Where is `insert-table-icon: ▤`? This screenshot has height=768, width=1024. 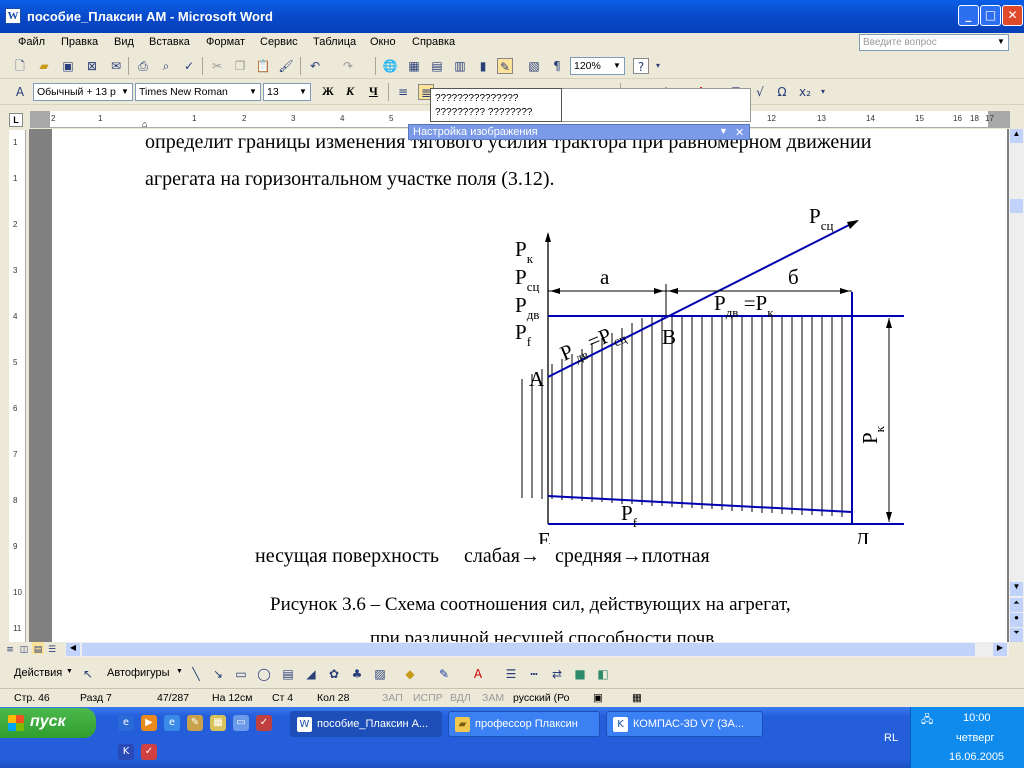 insert-table-icon: ▤ is located at coordinates (437, 66).